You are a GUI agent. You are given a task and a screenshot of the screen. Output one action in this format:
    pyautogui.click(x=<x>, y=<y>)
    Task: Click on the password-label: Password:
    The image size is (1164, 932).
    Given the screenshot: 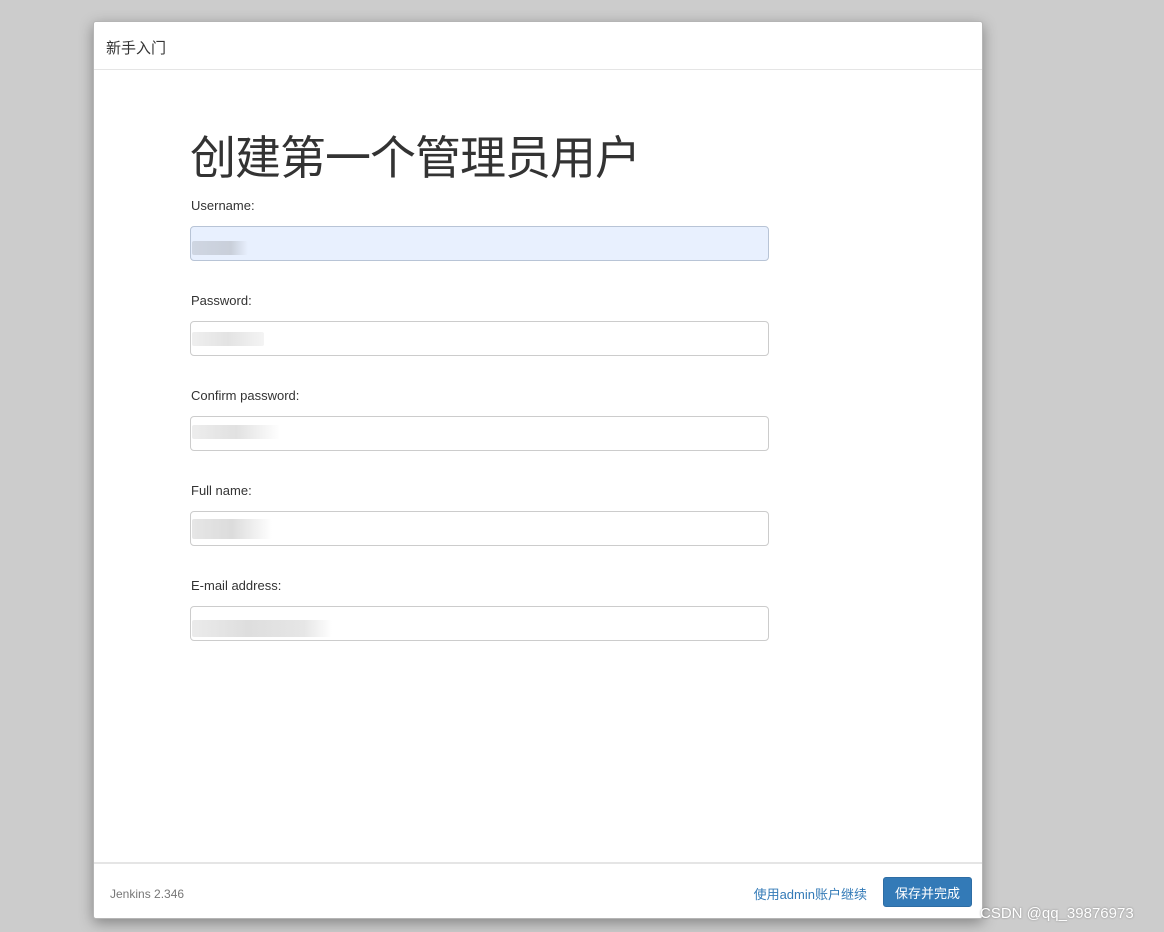 What is the action you would take?
    pyautogui.click(x=221, y=300)
    